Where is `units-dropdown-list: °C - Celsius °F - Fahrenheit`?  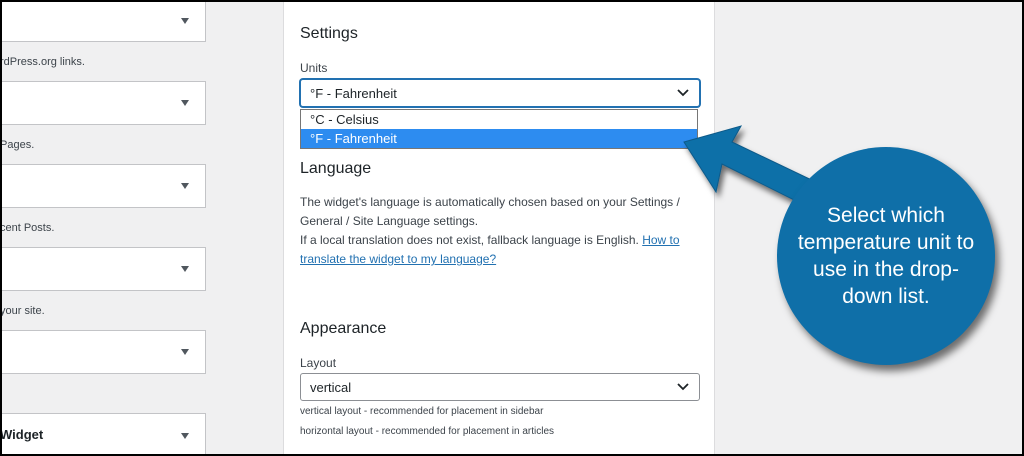
units-dropdown-list: °C - Celsius °F - Fahrenheit is located at coordinates (499, 129).